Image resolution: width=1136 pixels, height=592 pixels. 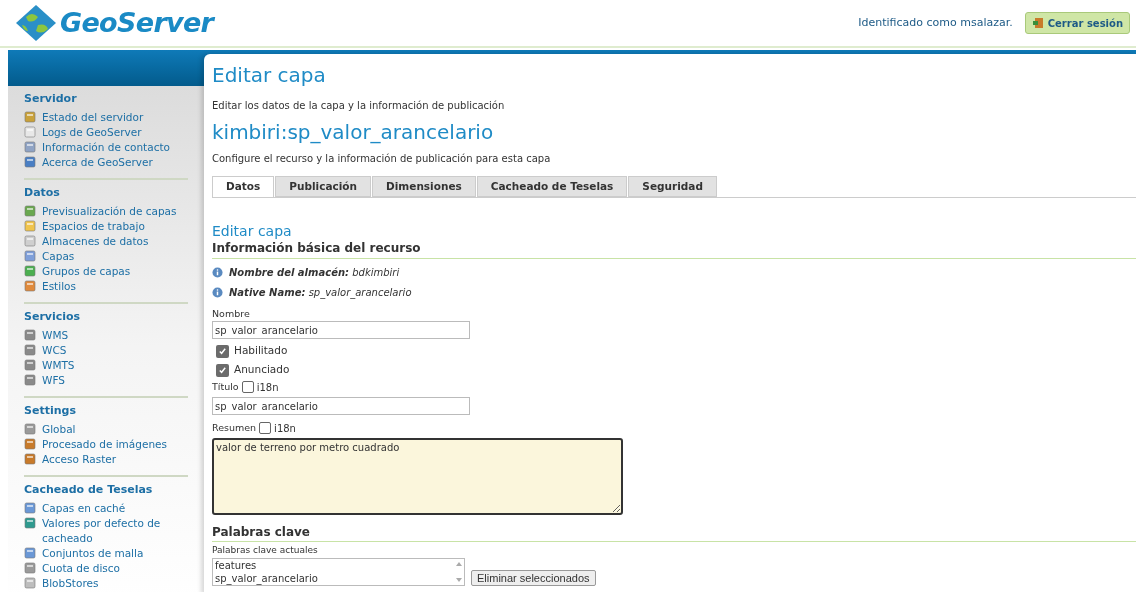 I want to click on door-icon, so click(x=1037, y=23).